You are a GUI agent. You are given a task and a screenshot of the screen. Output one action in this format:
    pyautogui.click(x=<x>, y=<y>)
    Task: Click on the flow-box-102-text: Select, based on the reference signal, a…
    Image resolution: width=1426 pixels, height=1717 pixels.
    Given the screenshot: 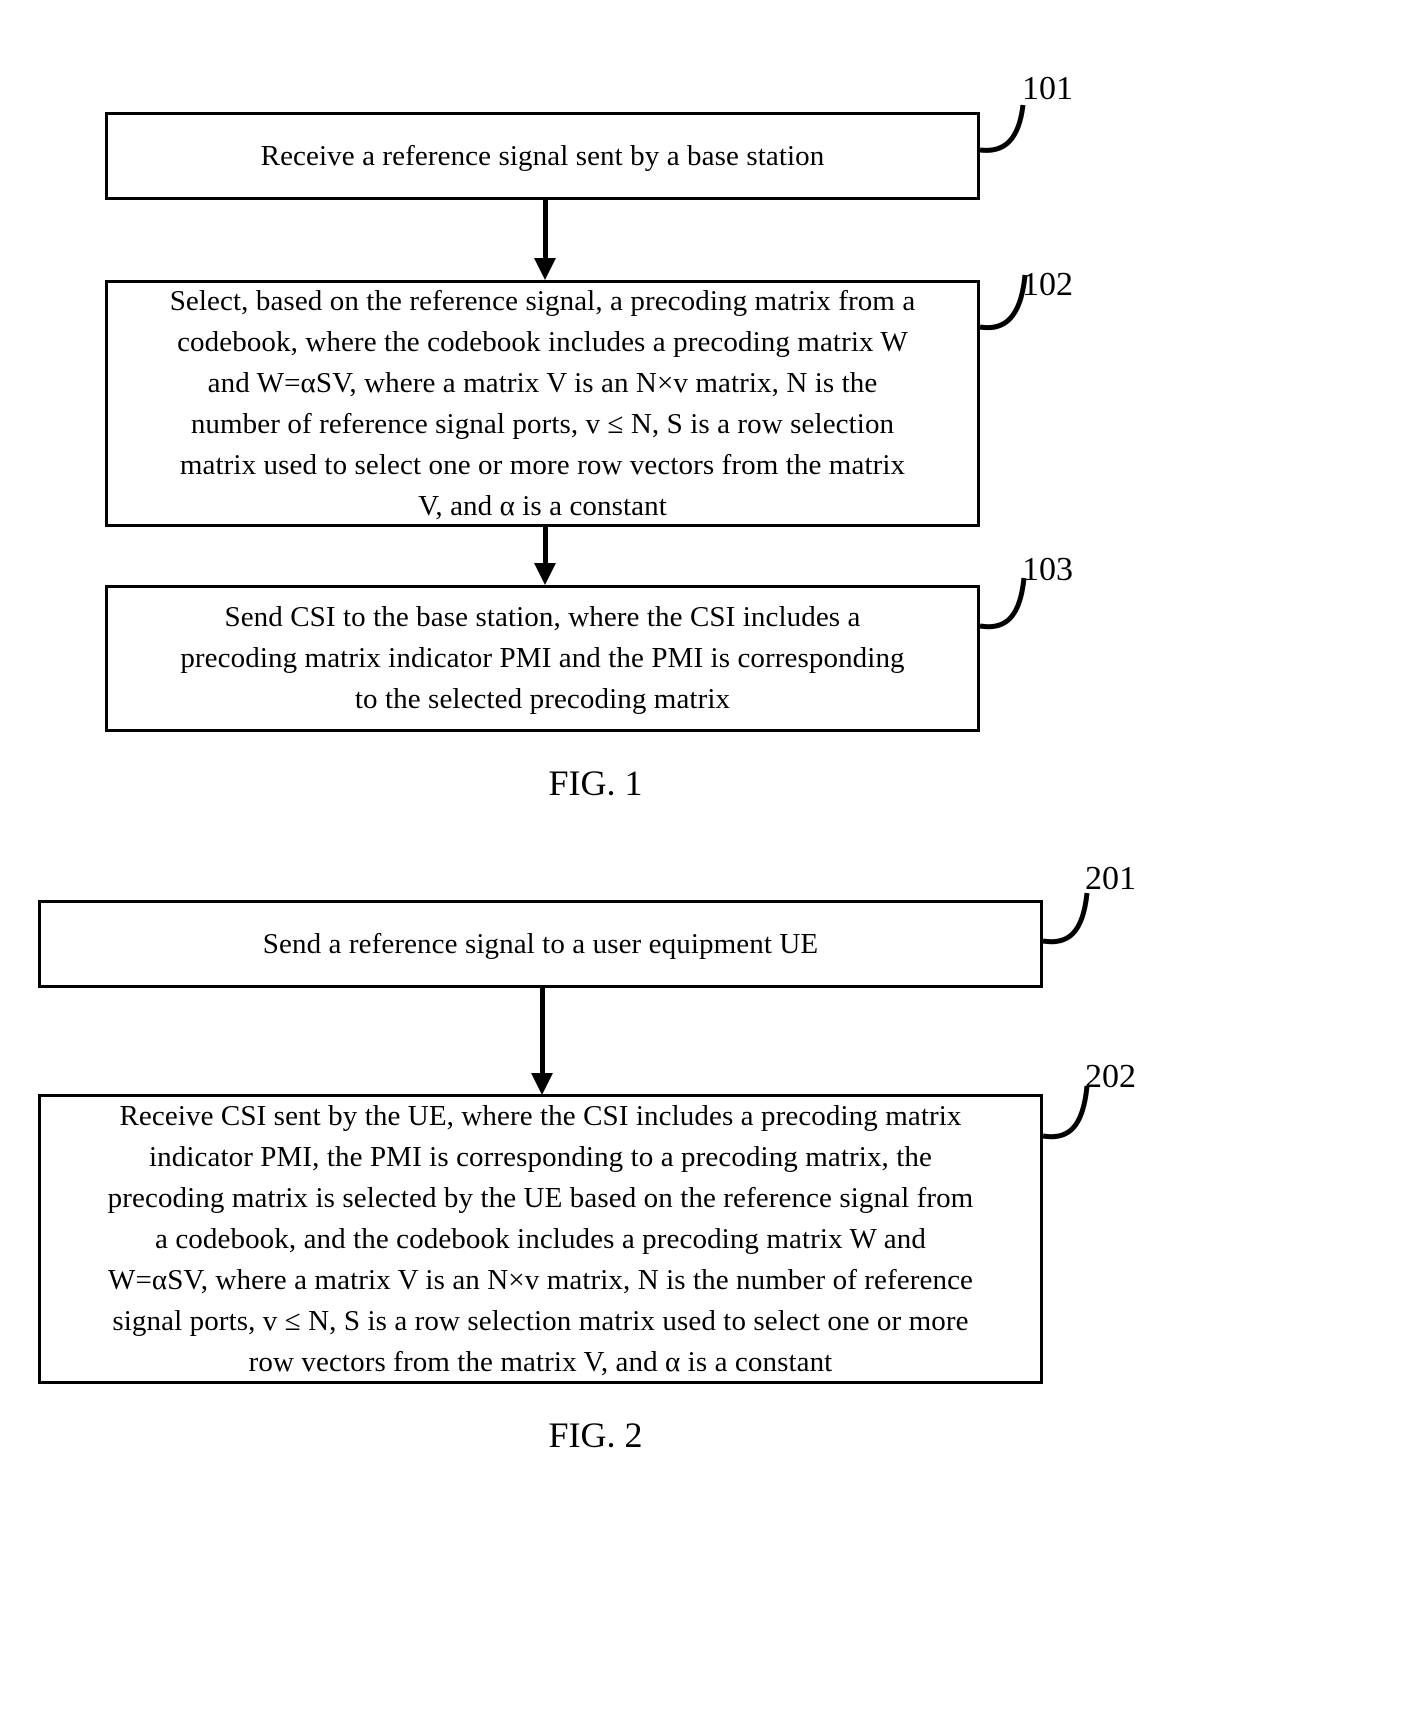 What is the action you would take?
    pyautogui.click(x=542, y=403)
    